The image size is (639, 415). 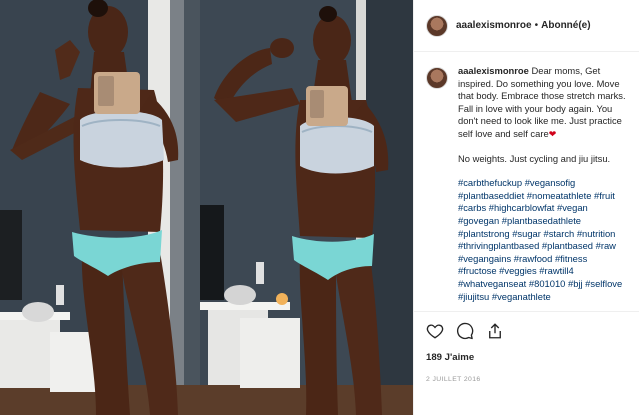 I want to click on likes-count: 189 J'aime, so click(x=527, y=357).